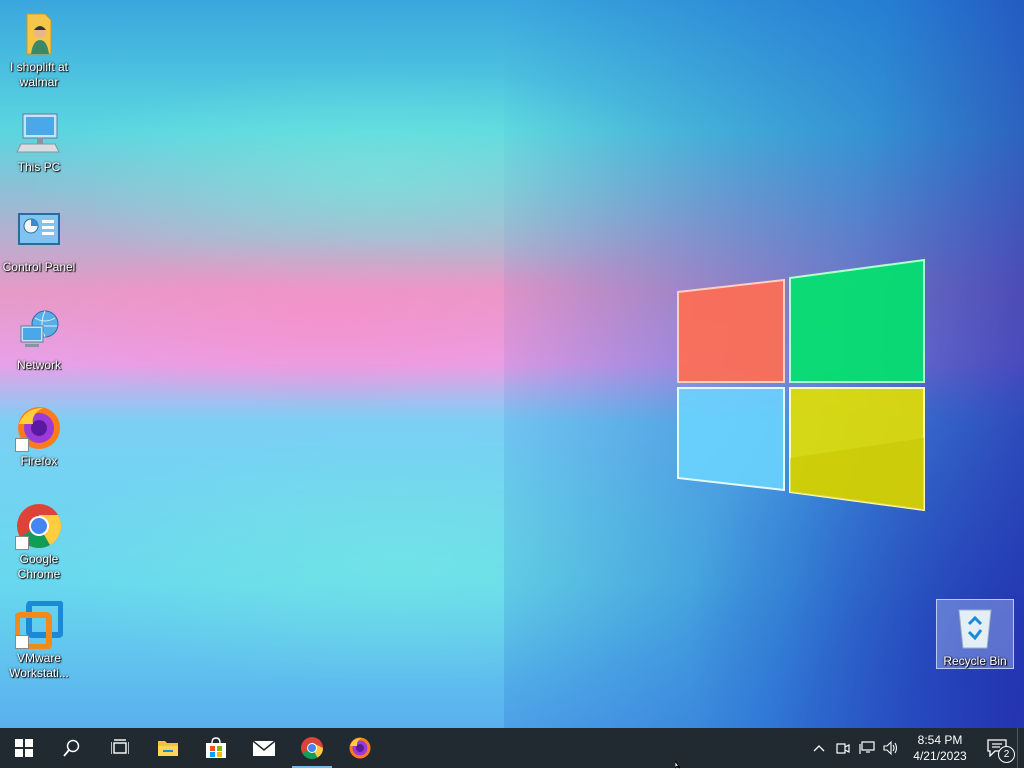  What do you see at coordinates (39, 167) in the screenshot?
I see `desktop-icon-label: This PC` at bounding box center [39, 167].